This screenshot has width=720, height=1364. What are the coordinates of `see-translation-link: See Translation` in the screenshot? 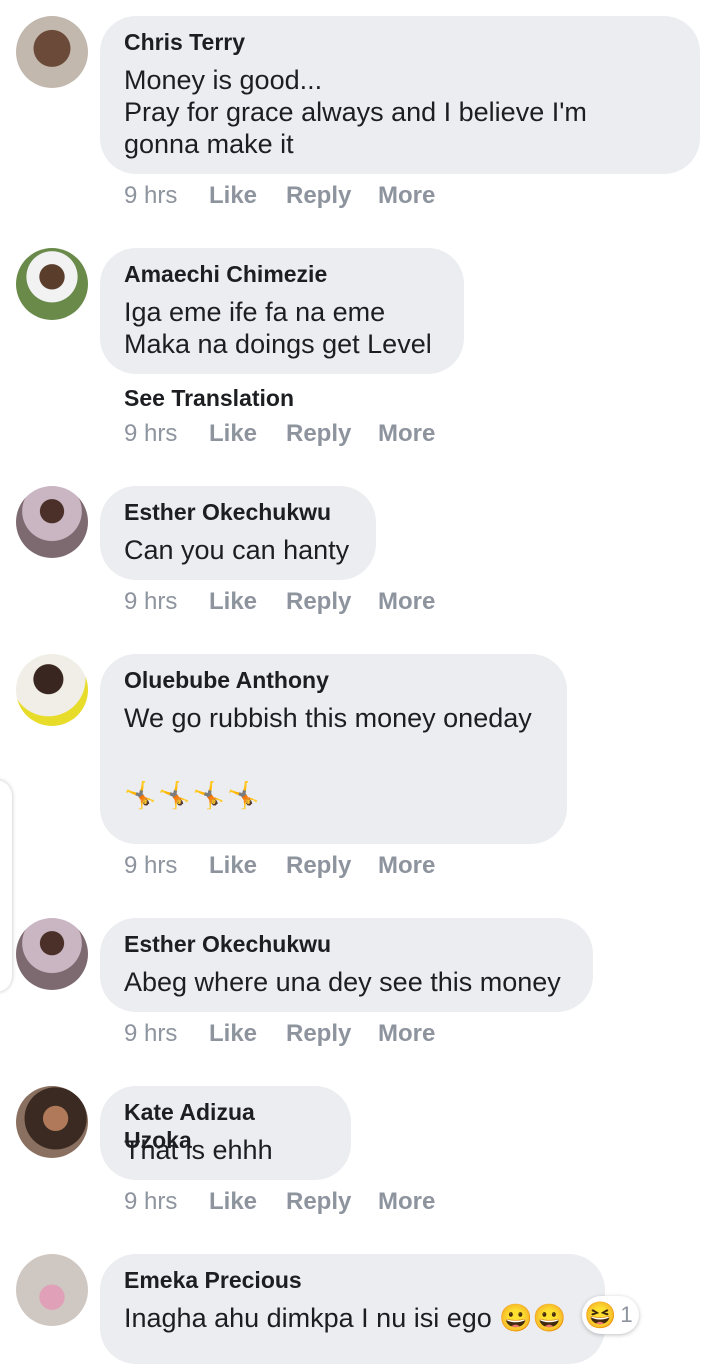 It's located at (209, 398).